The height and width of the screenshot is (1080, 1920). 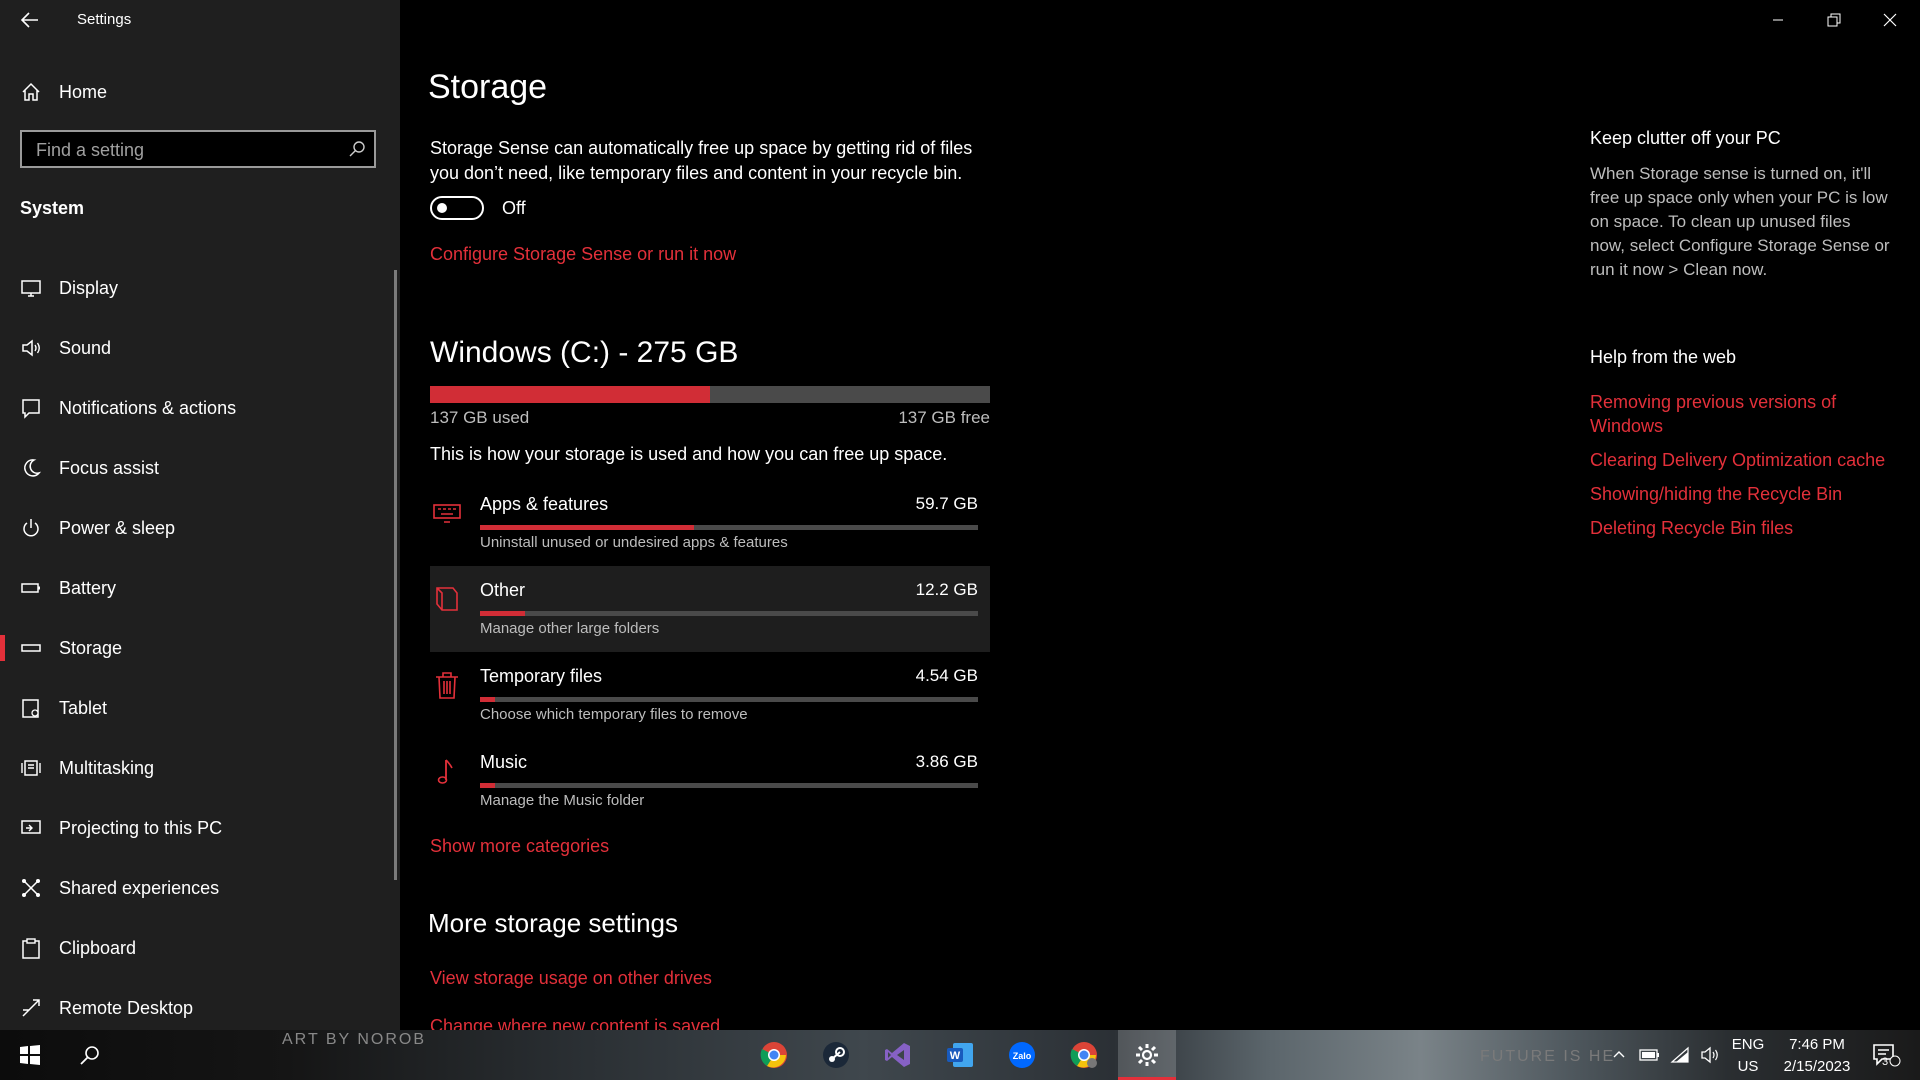 I want to click on visual-studio-app, so click(x=898, y=1055).